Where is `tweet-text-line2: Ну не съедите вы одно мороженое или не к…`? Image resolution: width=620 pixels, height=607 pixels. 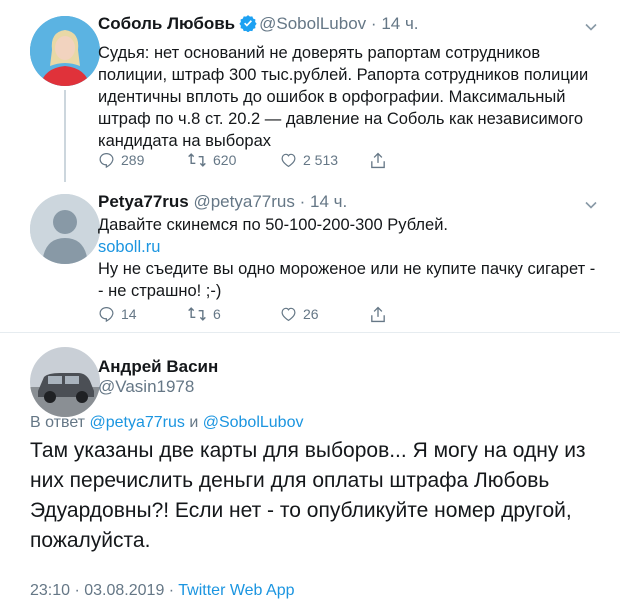 tweet-text-line2: Ну не съедите вы одно мороженое или не к… is located at coordinates (347, 280).